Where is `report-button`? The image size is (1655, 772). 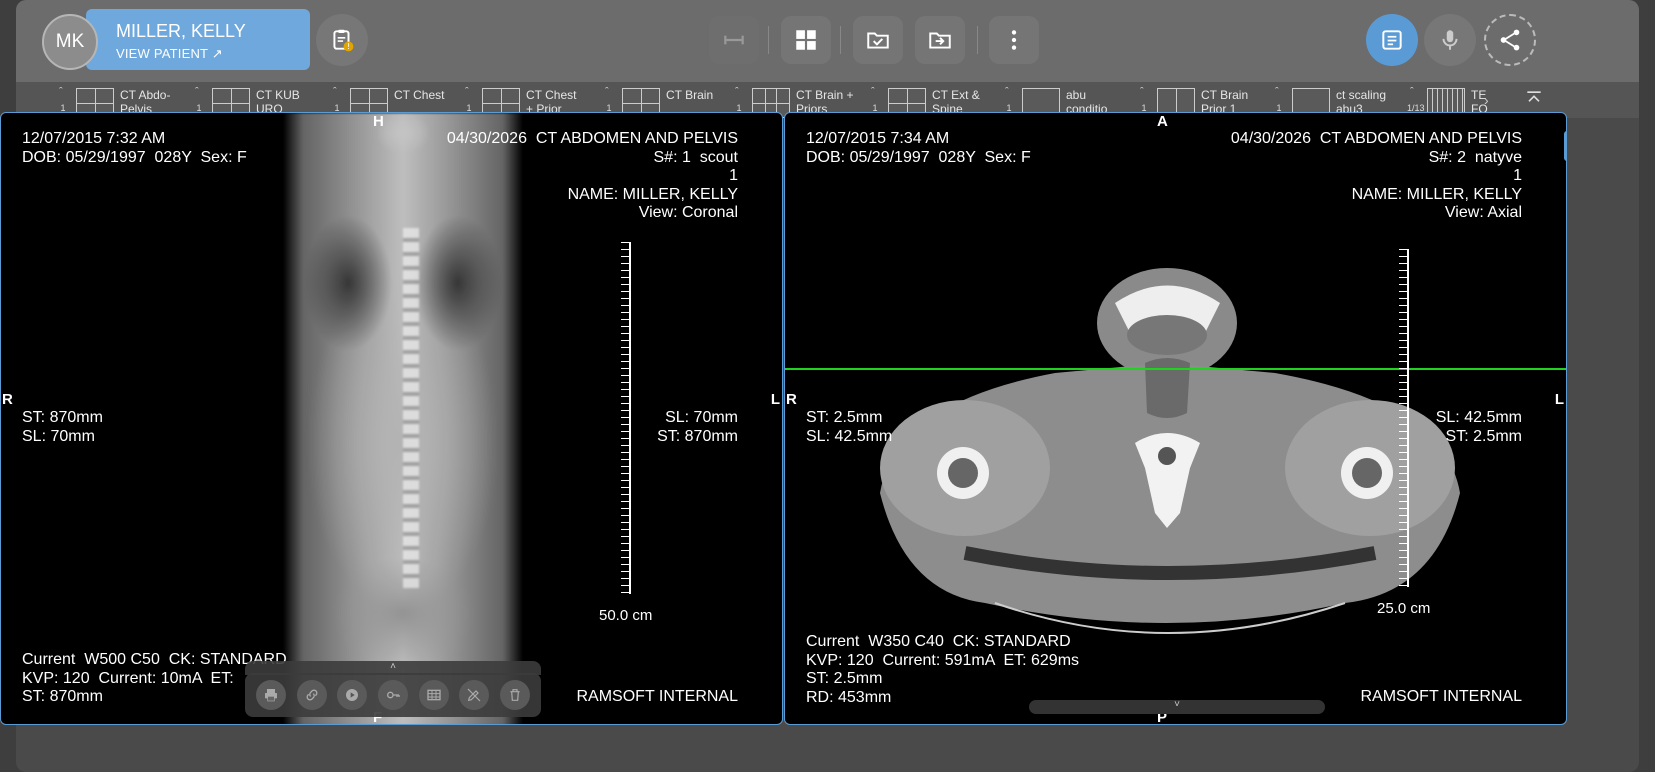 report-button is located at coordinates (1392, 40).